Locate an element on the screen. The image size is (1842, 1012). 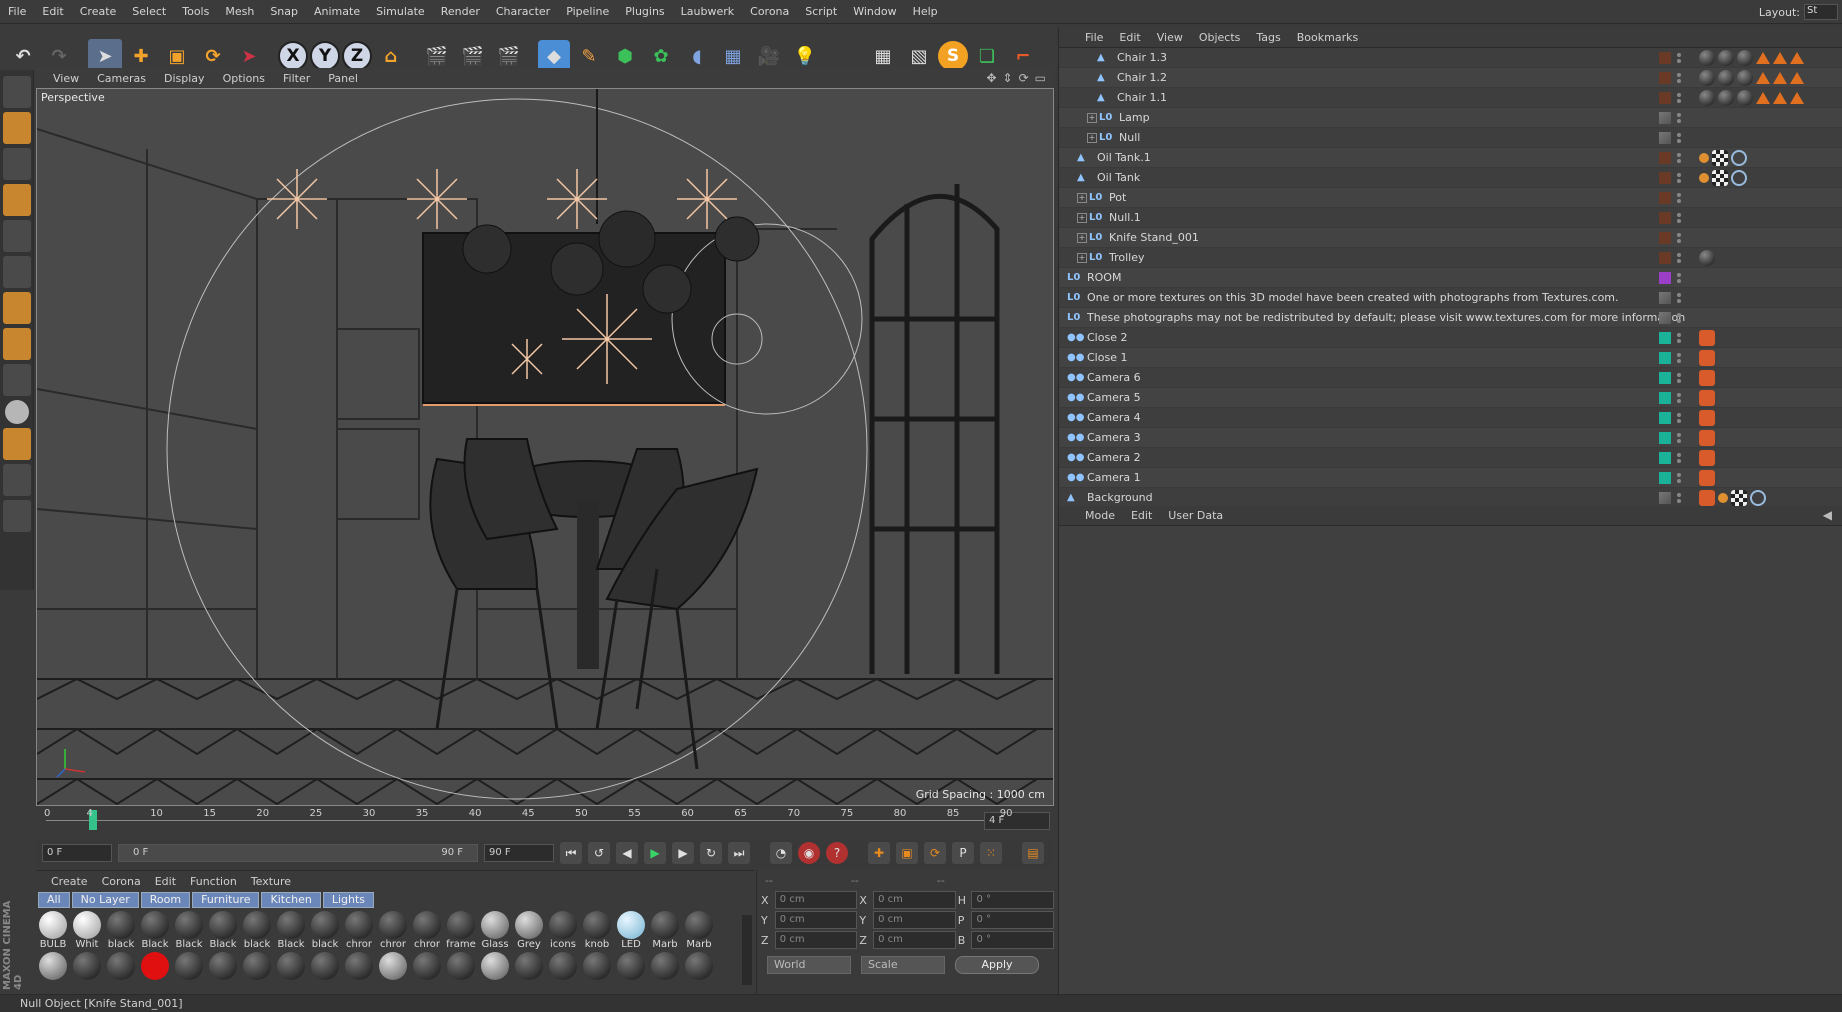
go-to-end-button: ⏭ is located at coordinates (739, 853).